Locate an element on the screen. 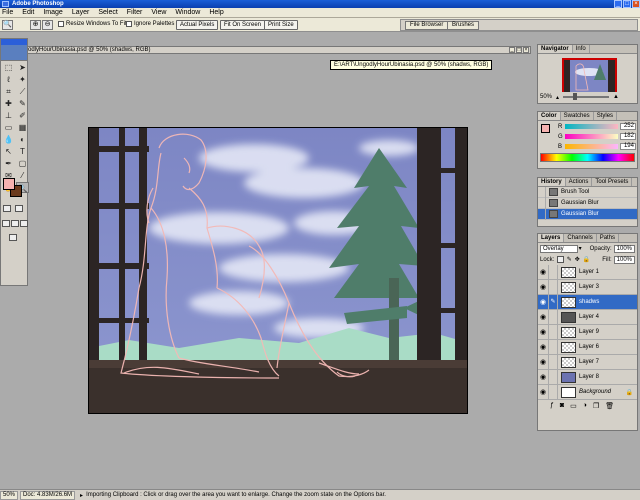  lock-transparency-icon is located at coordinates (560, 259).